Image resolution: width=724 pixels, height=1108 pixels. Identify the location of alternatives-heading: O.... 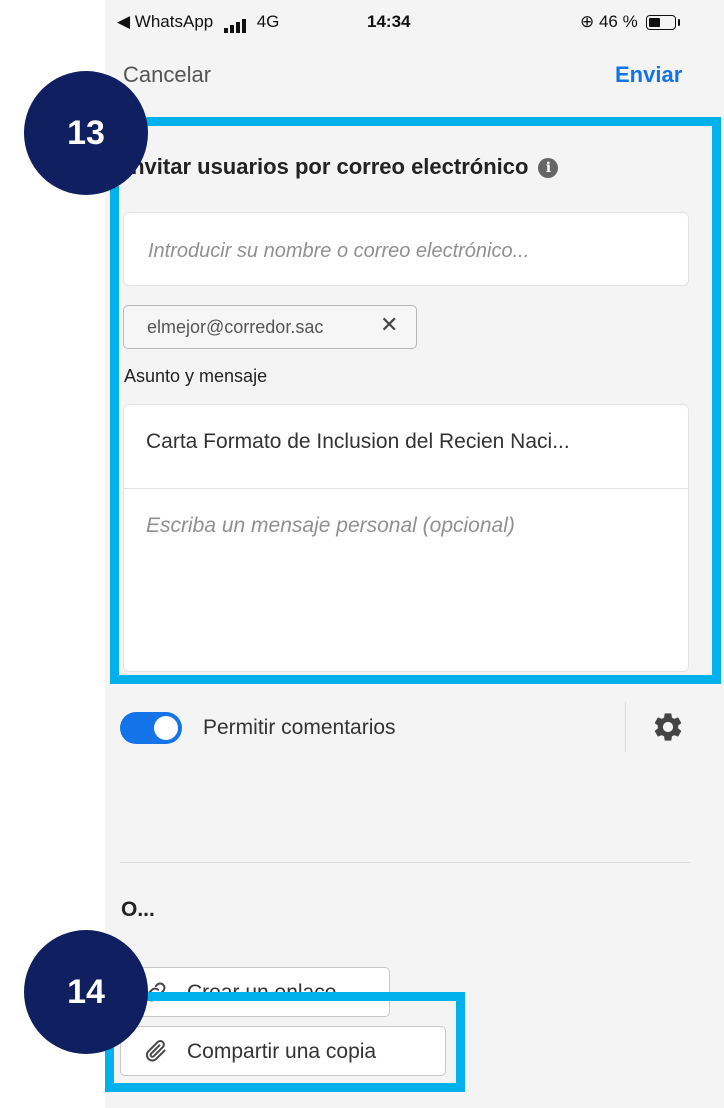
(138, 909).